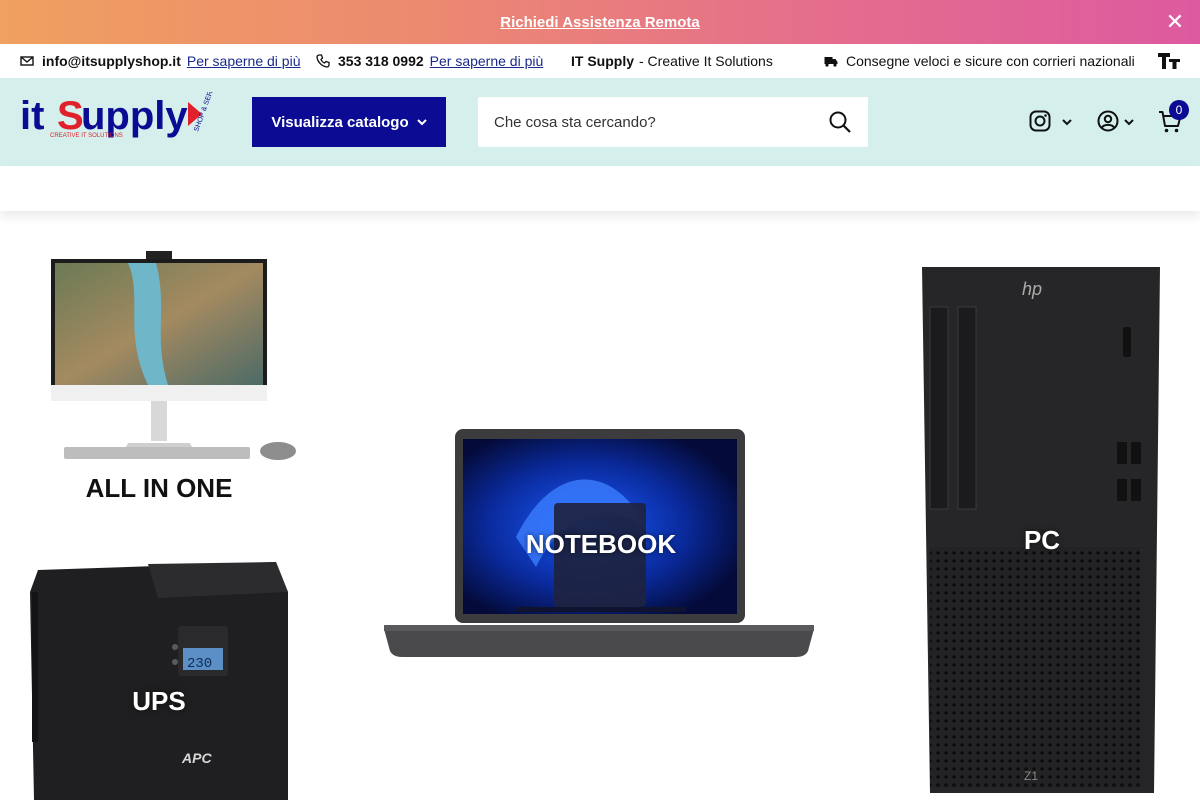 The height and width of the screenshot is (800, 1200). What do you see at coordinates (323, 61) in the screenshot?
I see `phone-icon` at bounding box center [323, 61].